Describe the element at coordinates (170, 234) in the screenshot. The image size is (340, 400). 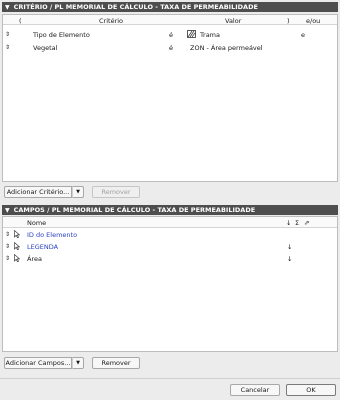
I see `field-row: ⇕ ID do Elemento` at that location.